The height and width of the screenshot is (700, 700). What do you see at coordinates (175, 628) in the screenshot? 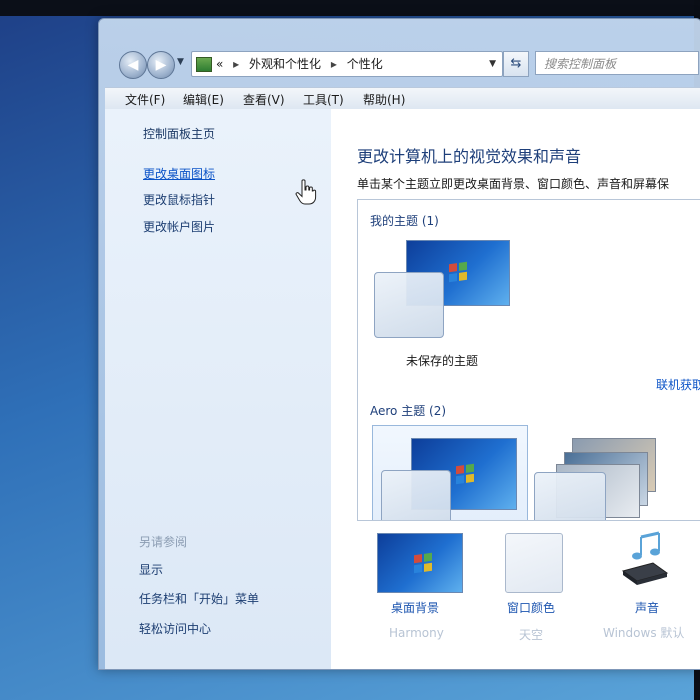
I see `ease-of-access-link: 轻松访问中心` at bounding box center [175, 628].